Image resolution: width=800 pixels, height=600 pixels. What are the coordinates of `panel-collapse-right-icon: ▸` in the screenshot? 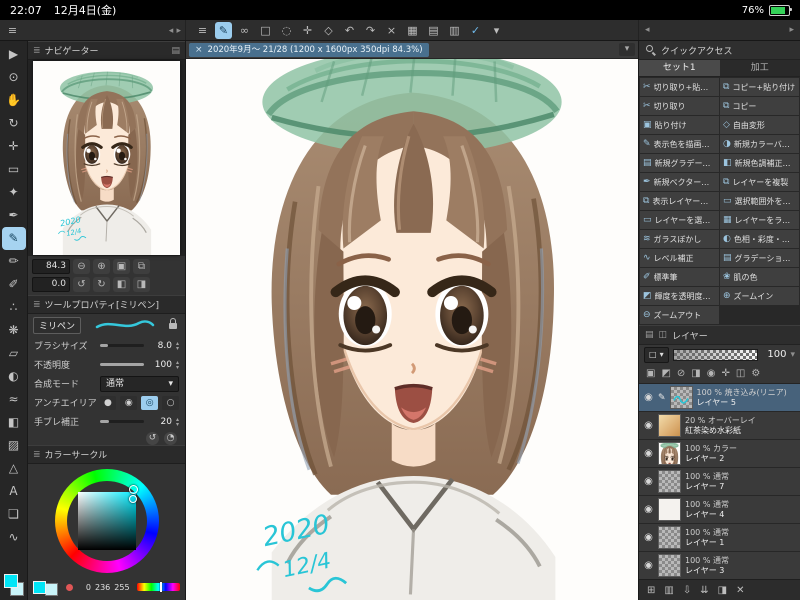 It's located at (178, 31).